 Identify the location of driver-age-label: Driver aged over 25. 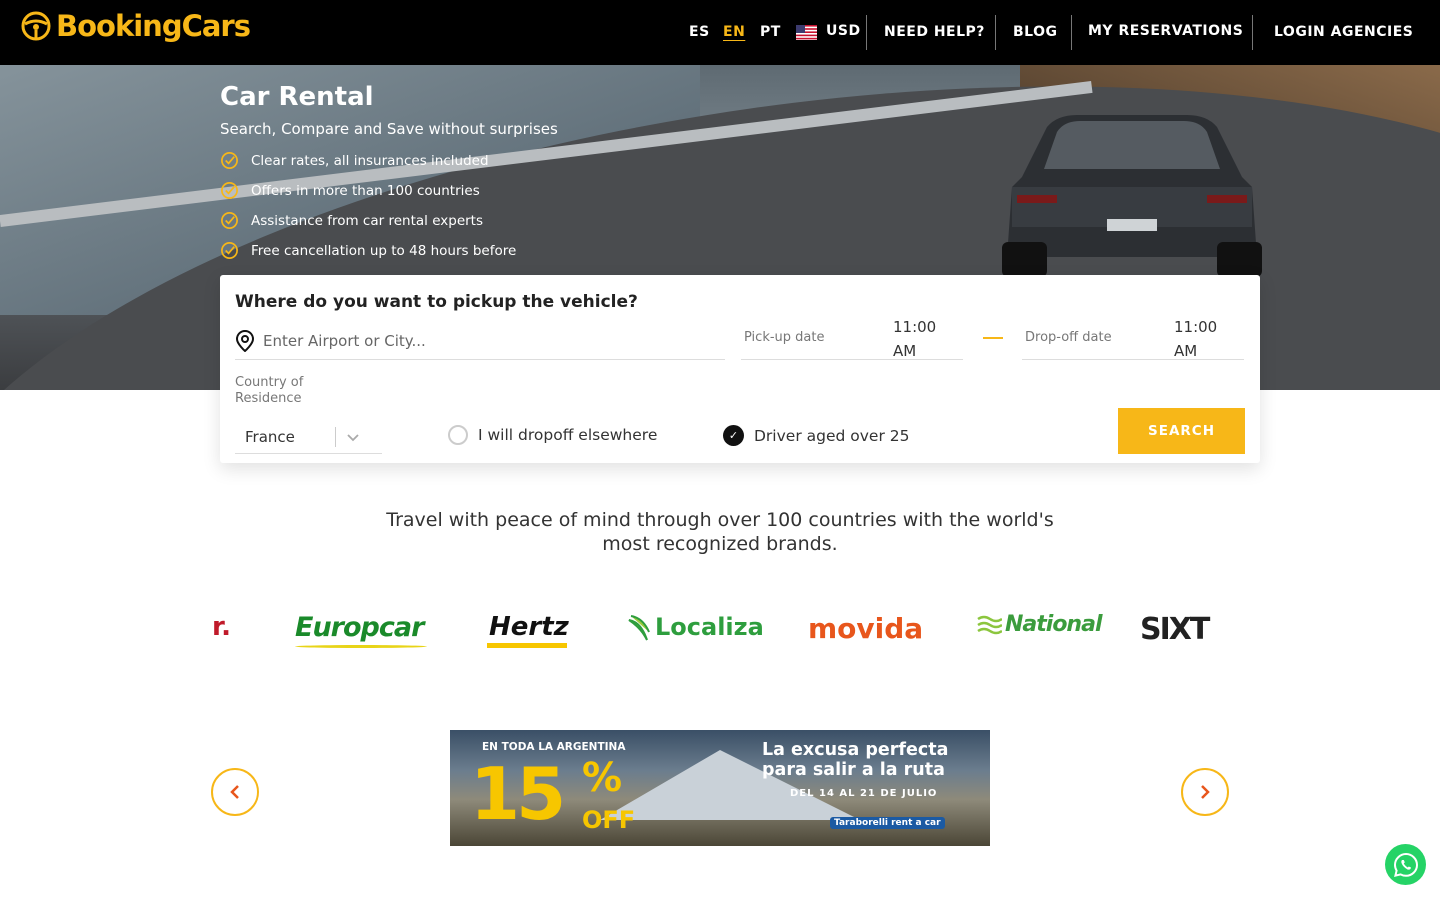
(832, 435).